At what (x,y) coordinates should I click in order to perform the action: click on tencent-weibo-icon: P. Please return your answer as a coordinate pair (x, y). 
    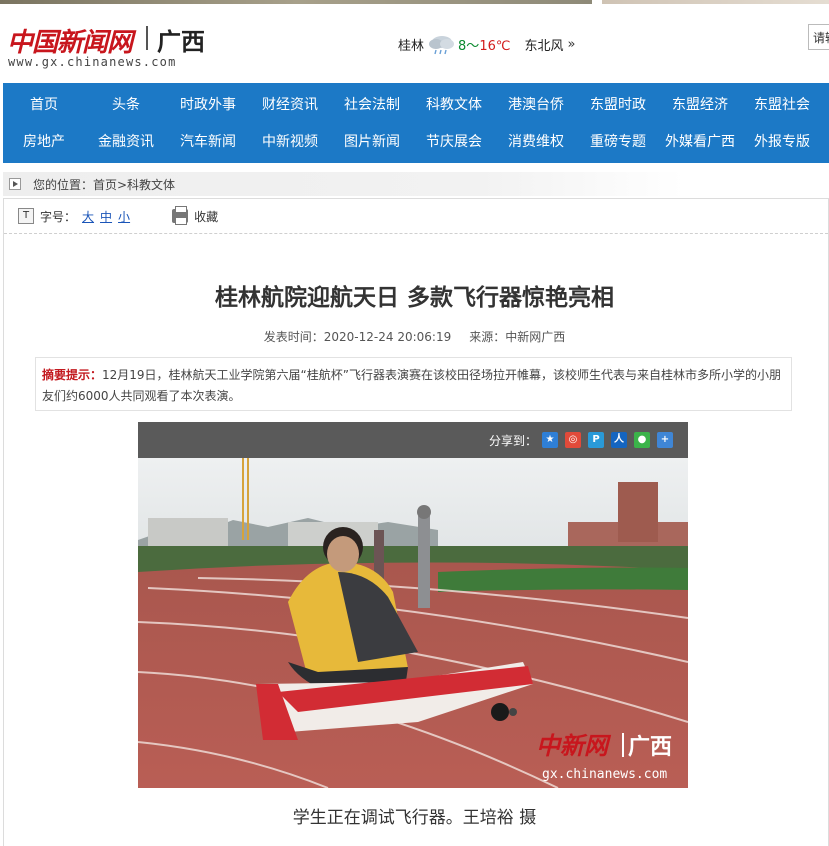
    Looking at the image, I should click on (596, 440).